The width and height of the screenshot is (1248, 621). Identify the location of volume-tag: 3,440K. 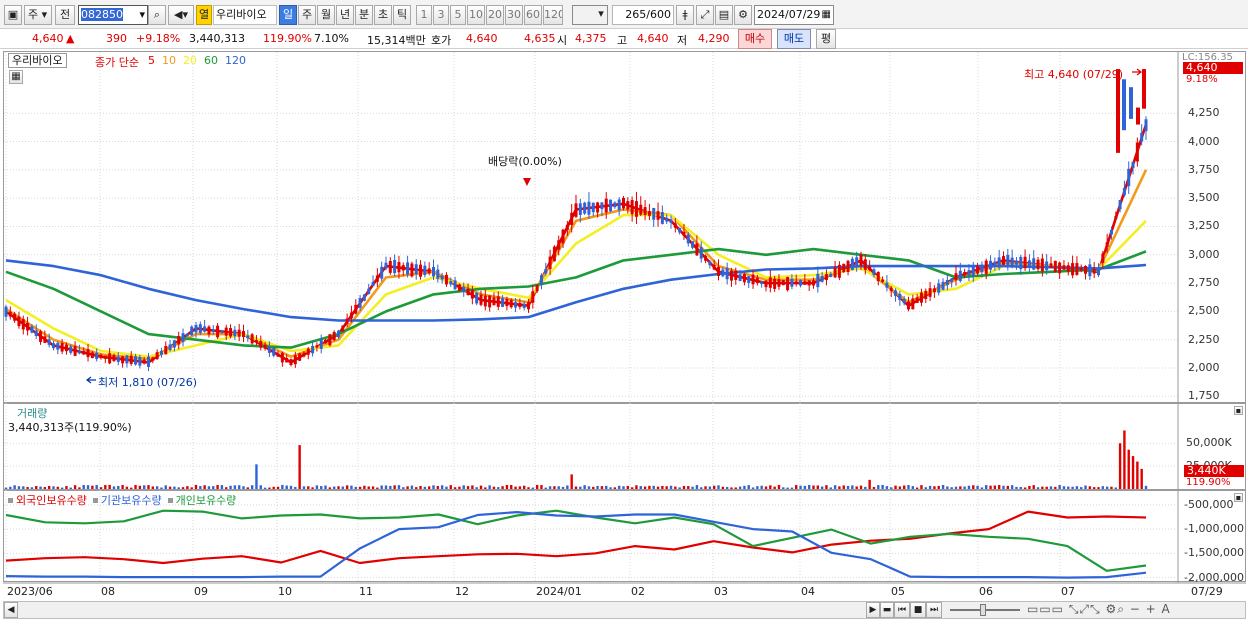
(1214, 471).